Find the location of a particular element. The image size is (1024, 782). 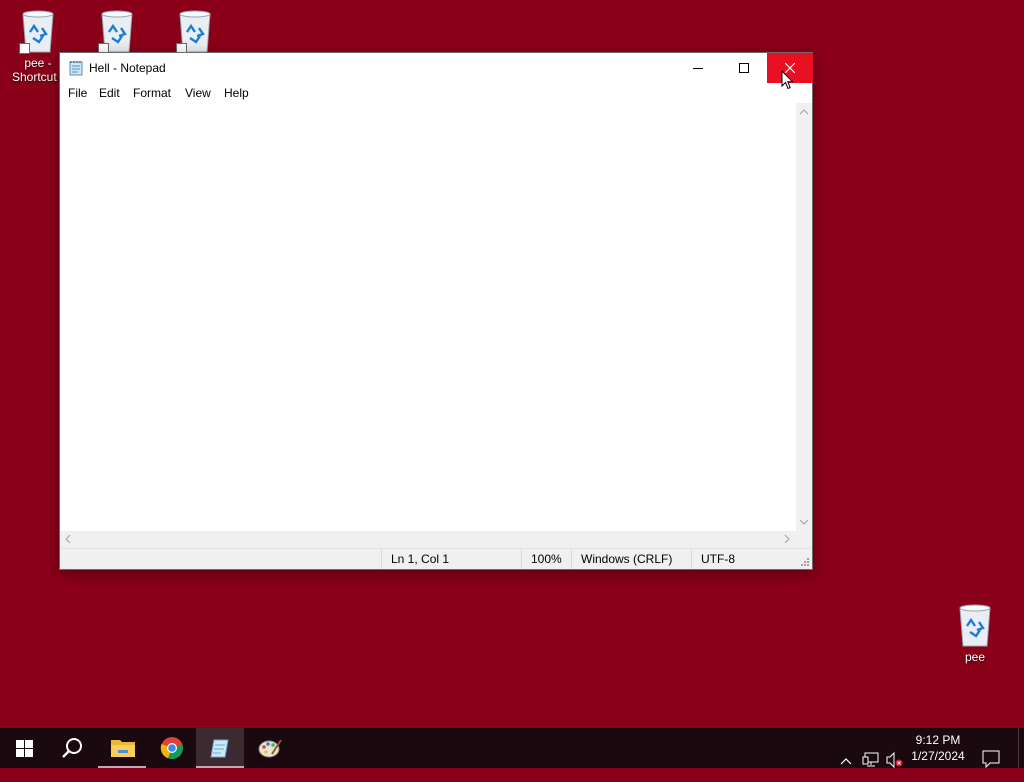

window-title: Hell - Notepad is located at coordinates (127, 68).